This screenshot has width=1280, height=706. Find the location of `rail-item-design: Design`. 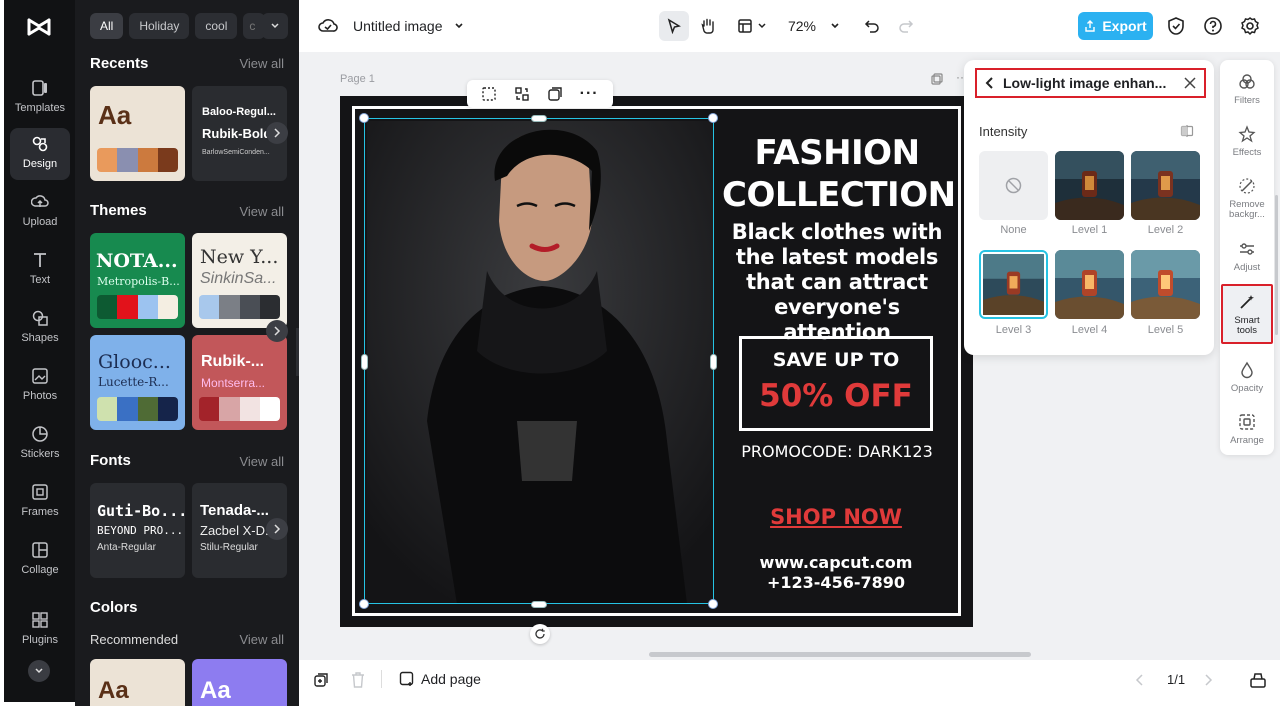

rail-item-design: Design is located at coordinates (40, 154).